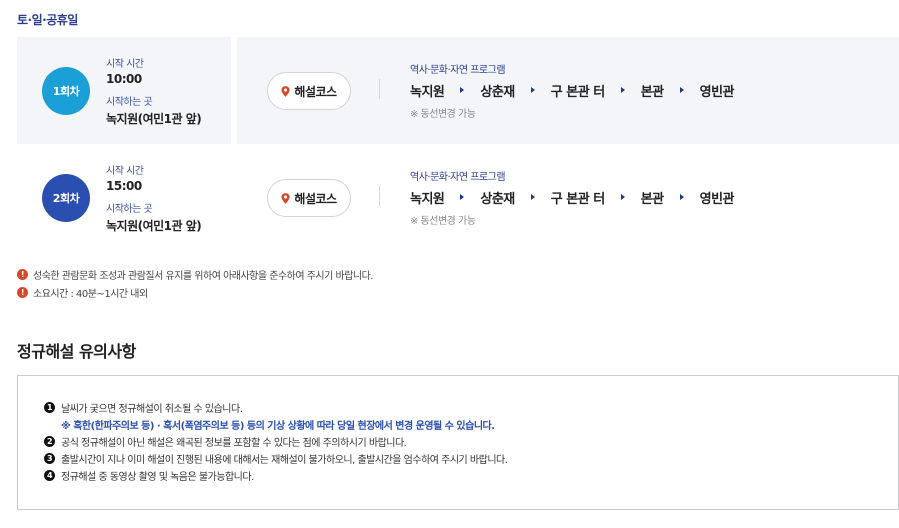 This screenshot has width=899, height=528. What do you see at coordinates (49, 475) in the screenshot?
I see `number-4-icon: 4` at bounding box center [49, 475].